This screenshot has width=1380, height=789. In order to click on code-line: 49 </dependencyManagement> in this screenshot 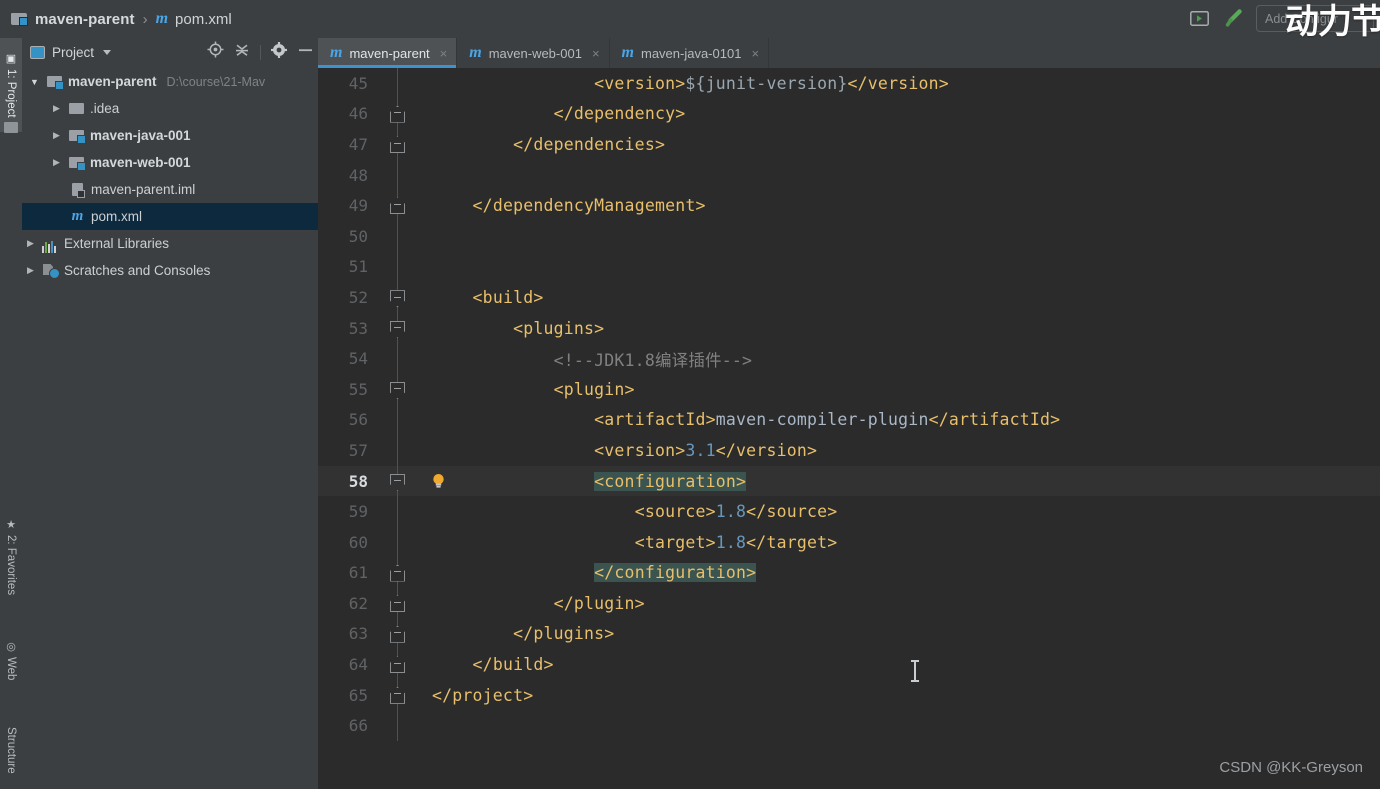, I will do `click(849, 205)`.